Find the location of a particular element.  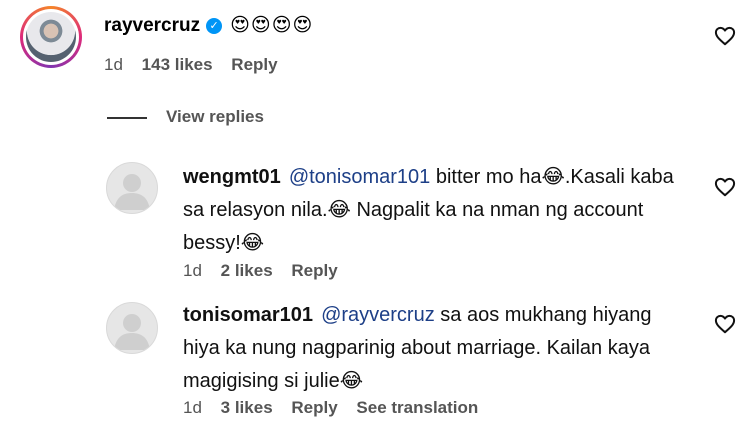

reply-likes-wengmt01: 2 likes is located at coordinates (247, 270).